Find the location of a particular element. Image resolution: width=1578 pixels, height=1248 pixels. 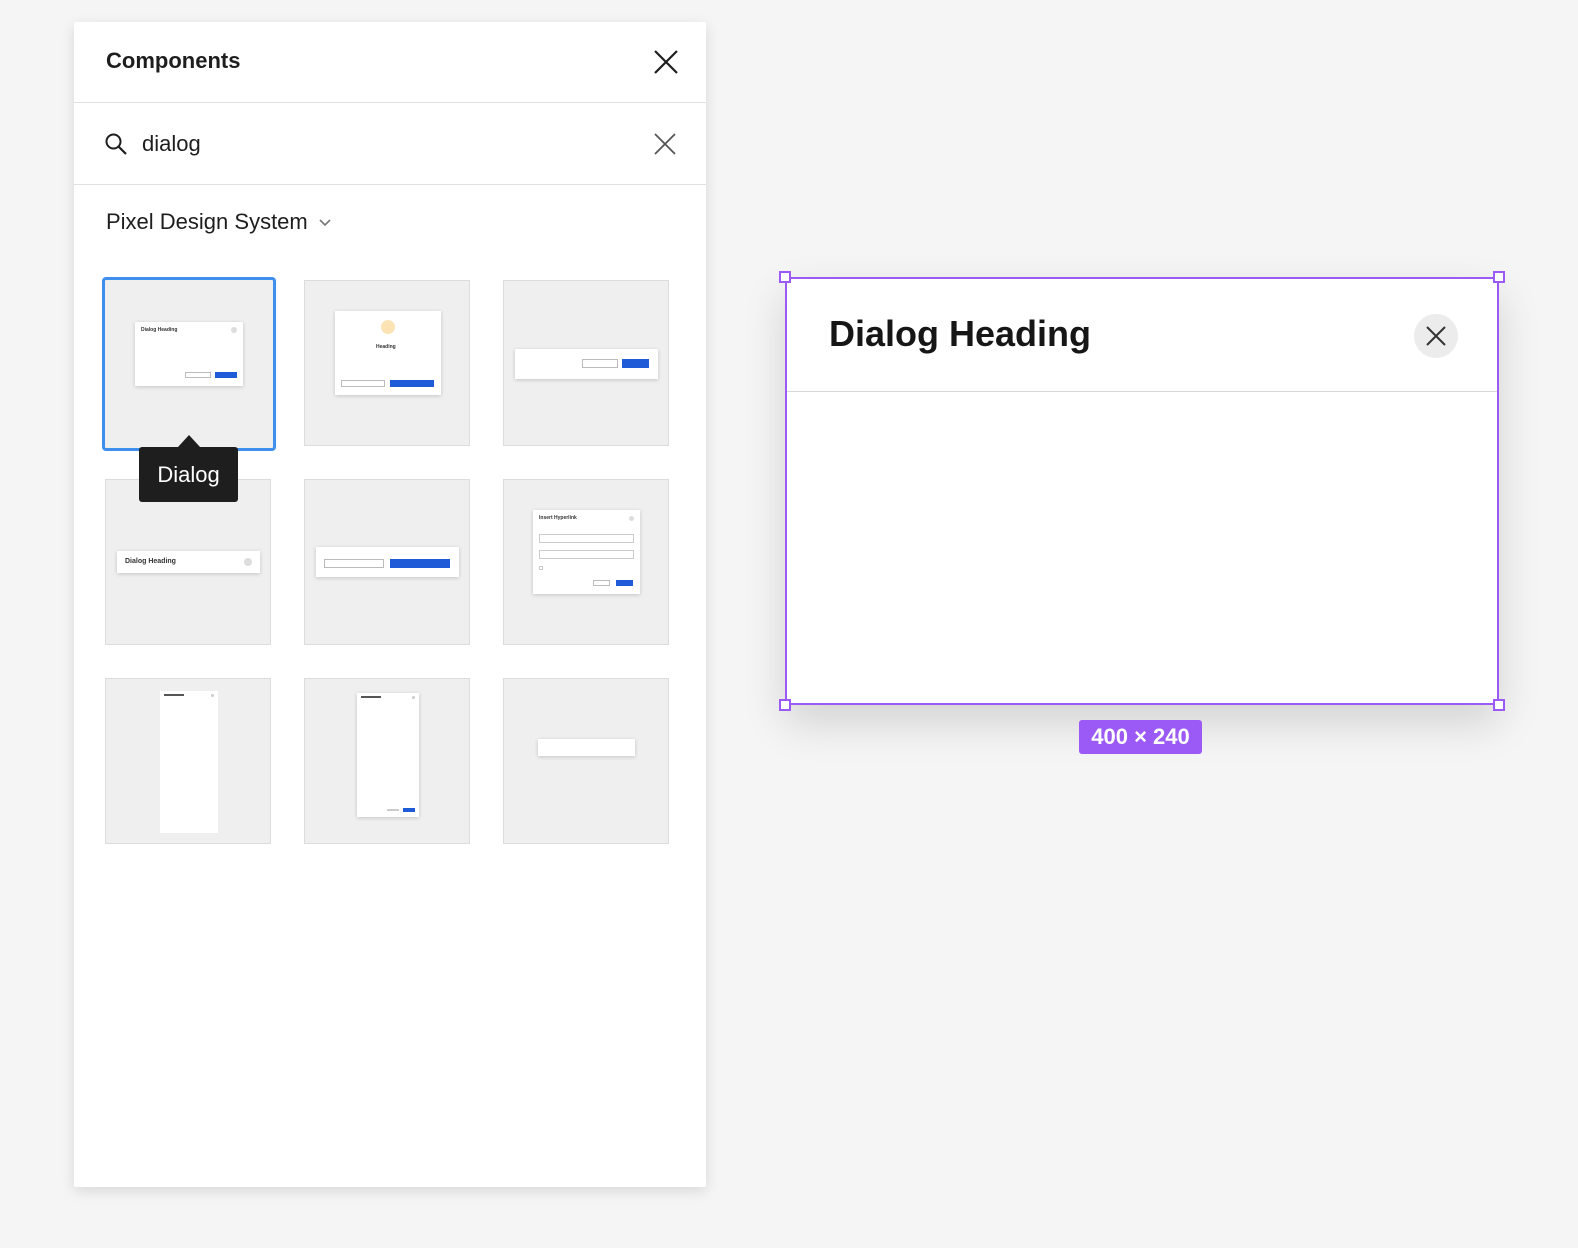

resize-handle-bottom-right is located at coordinates (1499, 705).